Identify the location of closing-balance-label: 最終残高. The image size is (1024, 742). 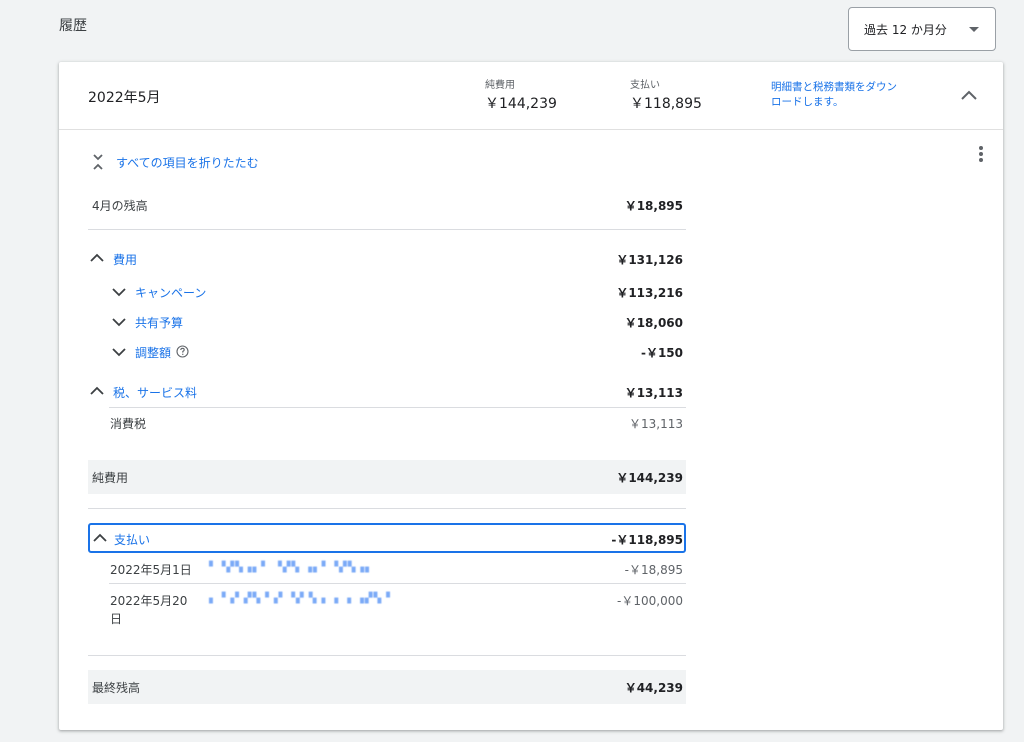
(116, 688).